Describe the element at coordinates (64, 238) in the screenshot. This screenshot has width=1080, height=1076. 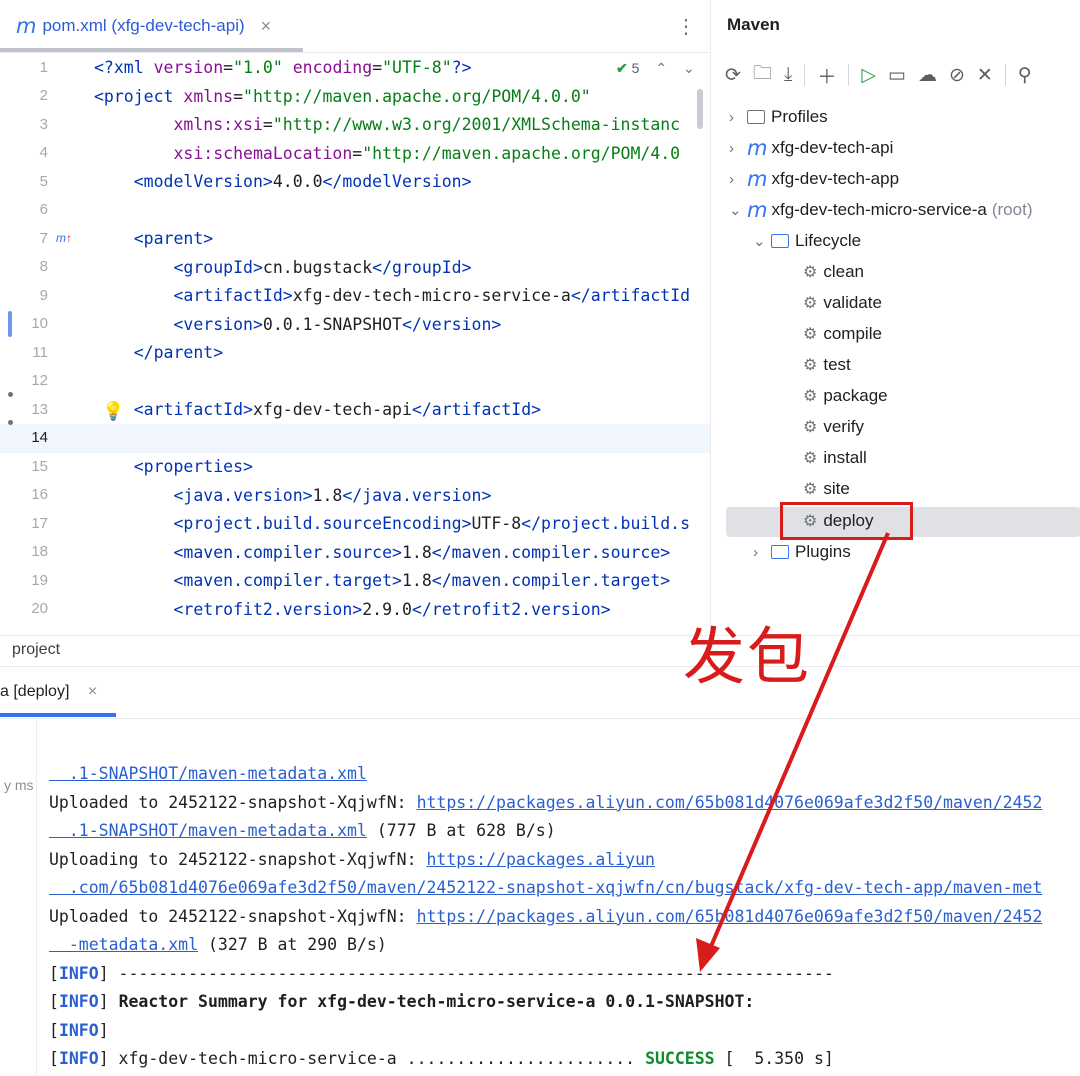
I see `parent-pom-icon: m↑` at that location.